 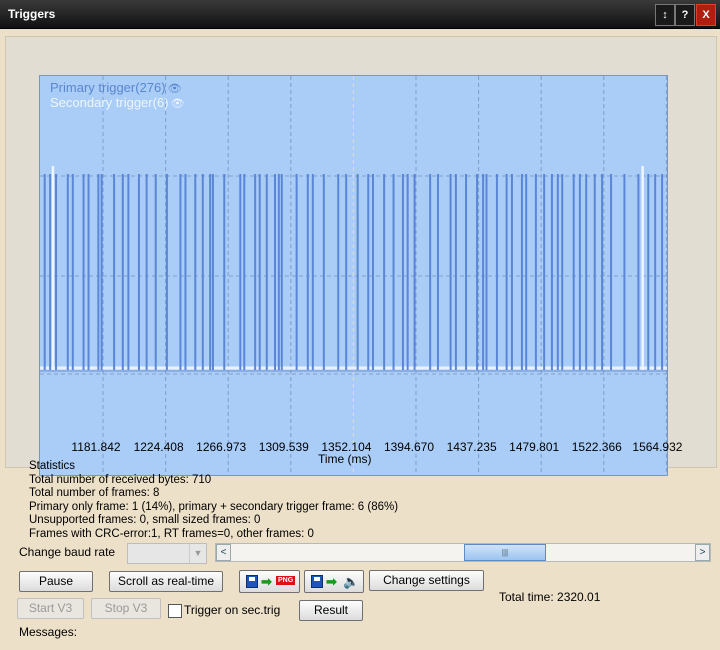 What do you see at coordinates (232, 610) in the screenshot?
I see `trigger-sec-label: Trigger on sec.trig` at bounding box center [232, 610].